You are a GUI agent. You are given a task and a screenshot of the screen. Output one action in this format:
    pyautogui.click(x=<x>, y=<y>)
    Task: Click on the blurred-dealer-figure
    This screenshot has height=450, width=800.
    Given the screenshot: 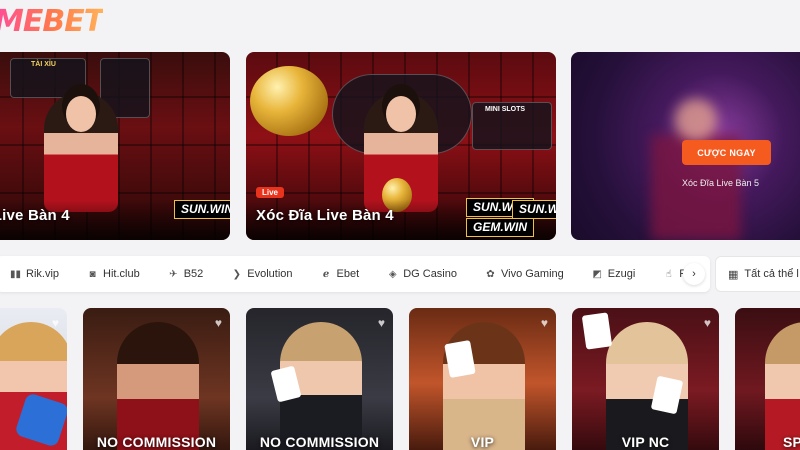 What is the action you would take?
    pyautogui.click(x=696, y=165)
    